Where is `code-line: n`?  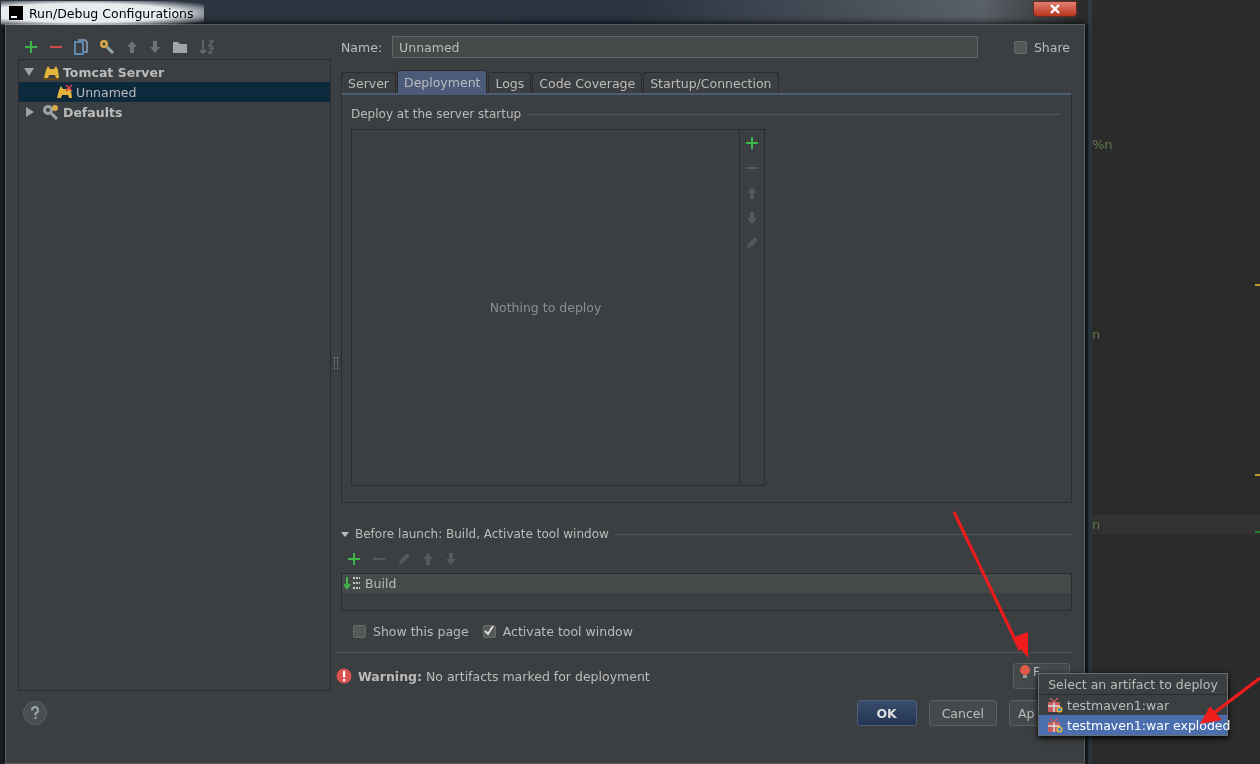
code-line: n is located at coordinates (1097, 335).